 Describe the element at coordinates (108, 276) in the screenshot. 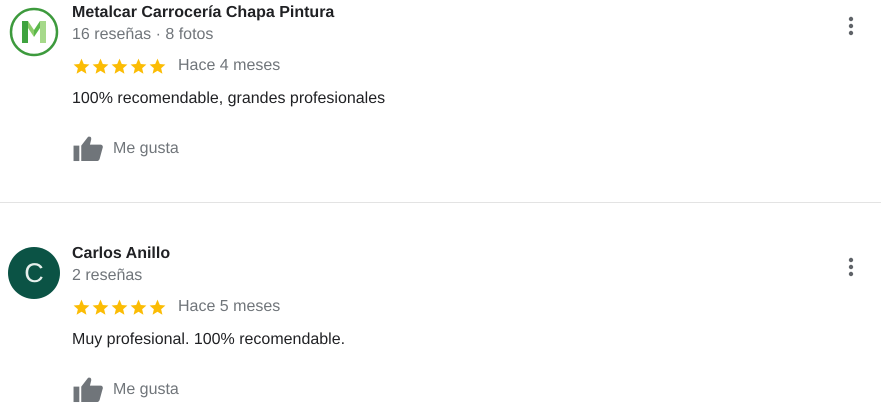

I see `review-count: 2 reseñas` at that location.